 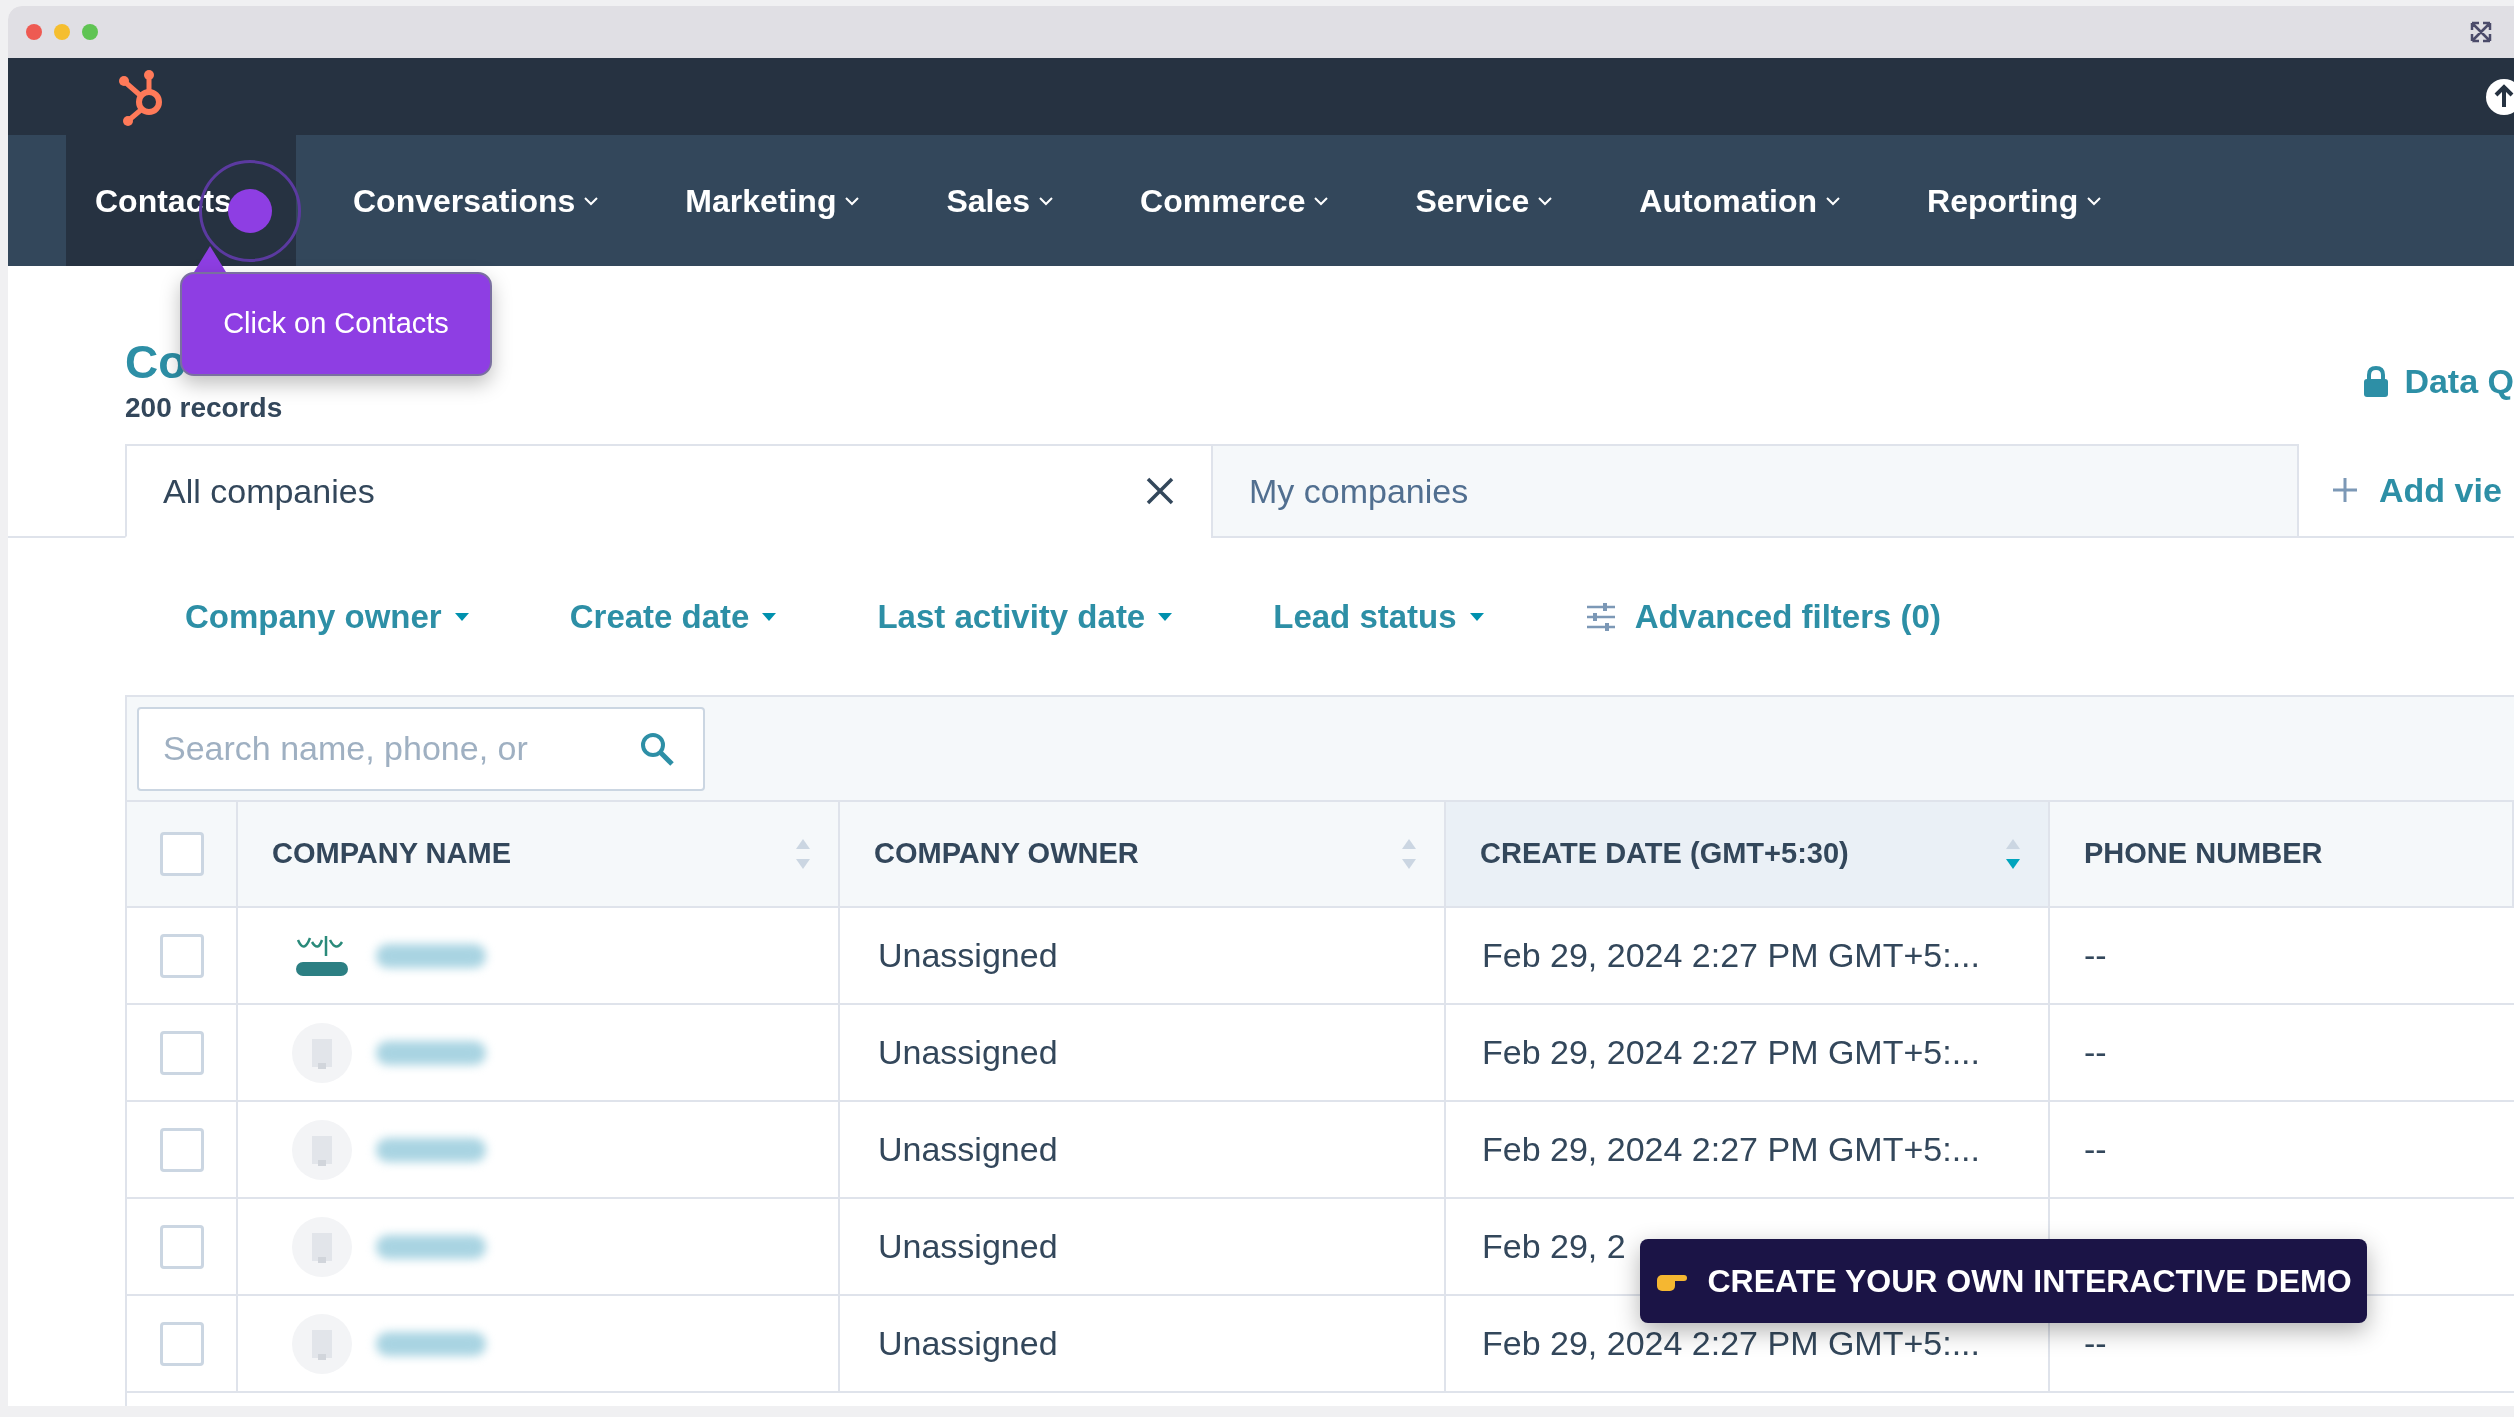 What do you see at coordinates (673, 616) in the screenshot?
I see `filter-dropdown: Create date` at bounding box center [673, 616].